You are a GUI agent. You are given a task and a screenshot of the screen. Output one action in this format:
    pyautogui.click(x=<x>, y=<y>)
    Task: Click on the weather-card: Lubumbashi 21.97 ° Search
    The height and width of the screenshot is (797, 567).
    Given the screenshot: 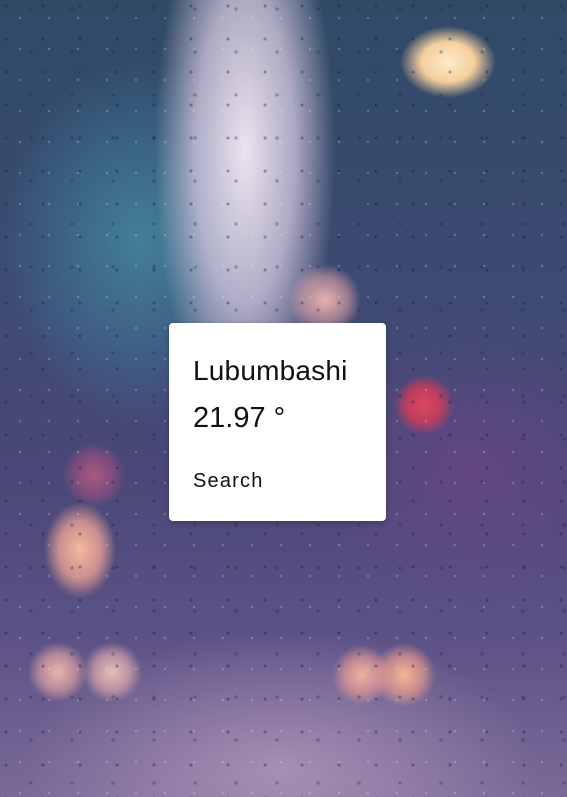 What is the action you would take?
    pyautogui.click(x=277, y=422)
    